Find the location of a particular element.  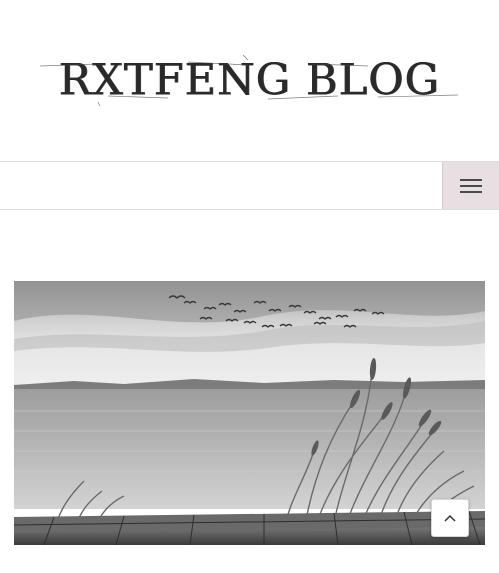

site-logo-link: RXTFENG BLOG is located at coordinates (250, 80).